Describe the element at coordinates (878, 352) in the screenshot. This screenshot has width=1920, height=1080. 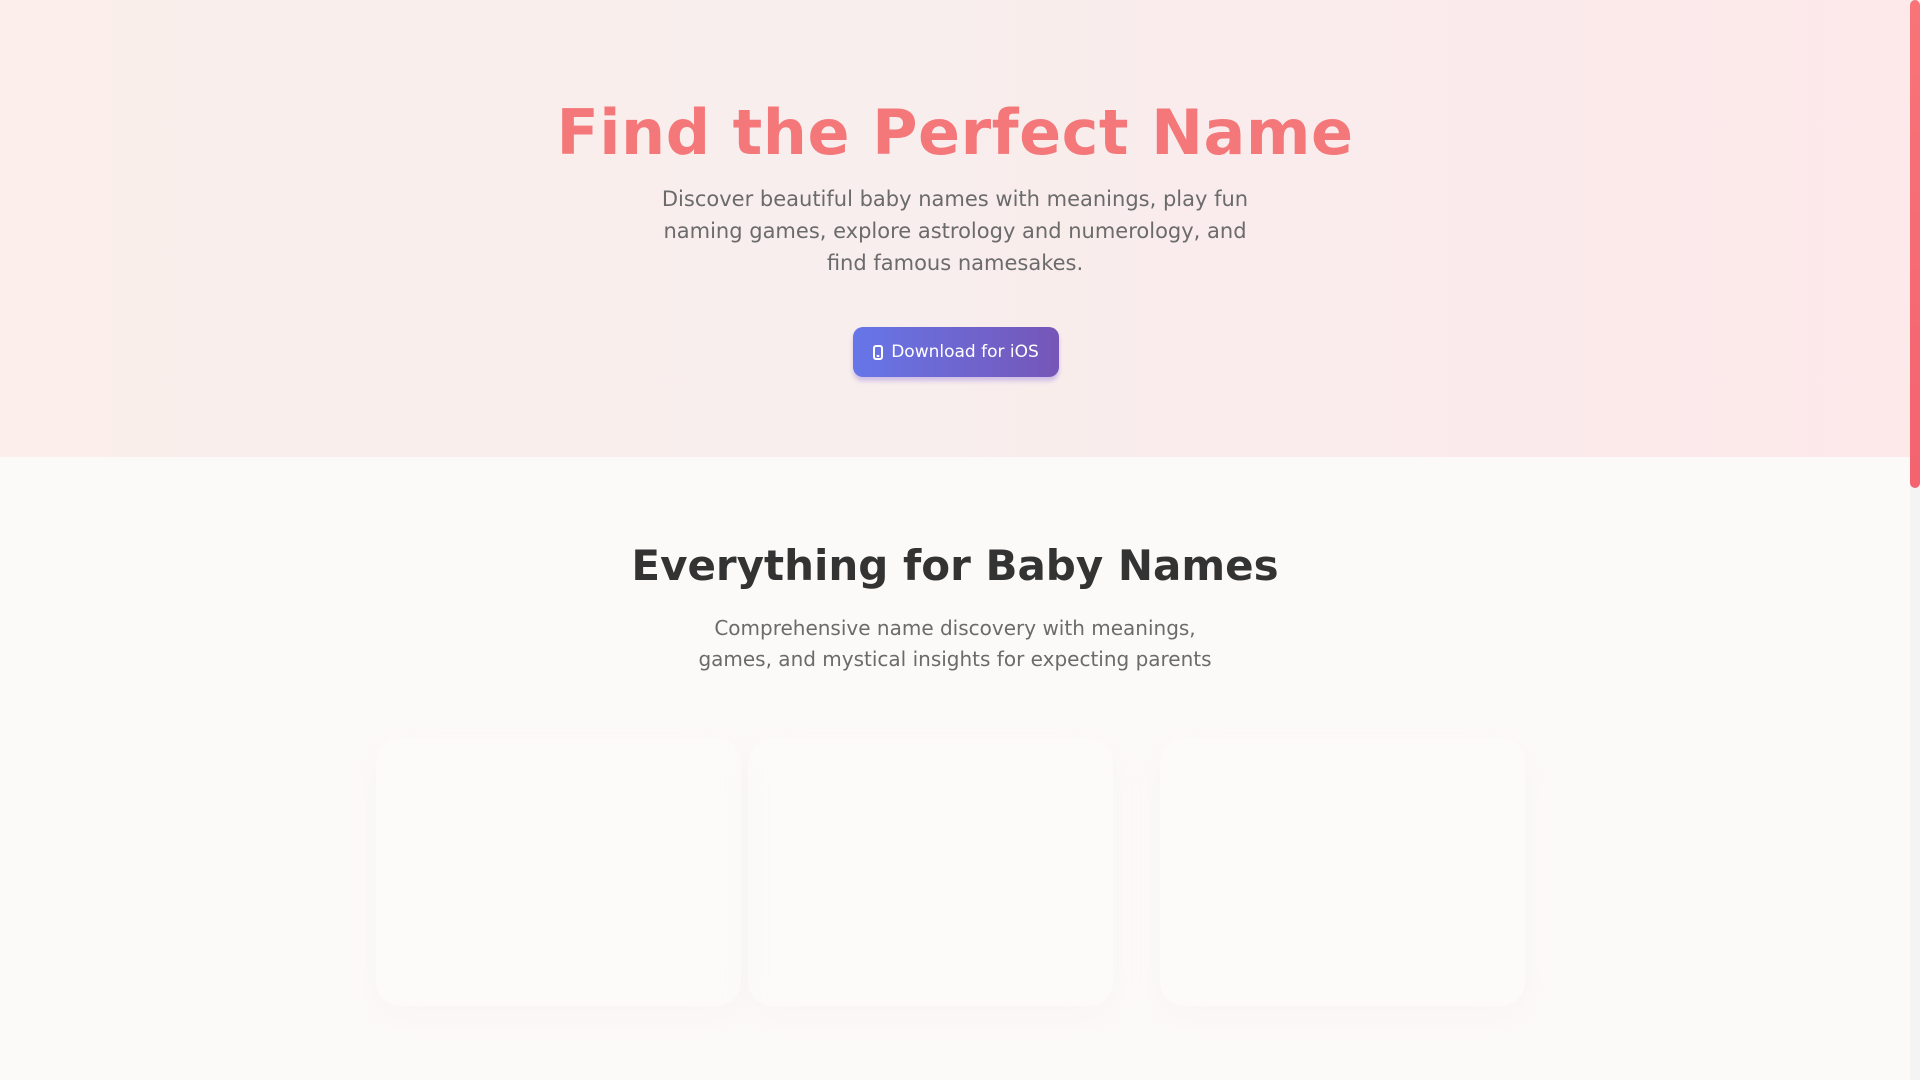
I see `phone-icon` at that location.